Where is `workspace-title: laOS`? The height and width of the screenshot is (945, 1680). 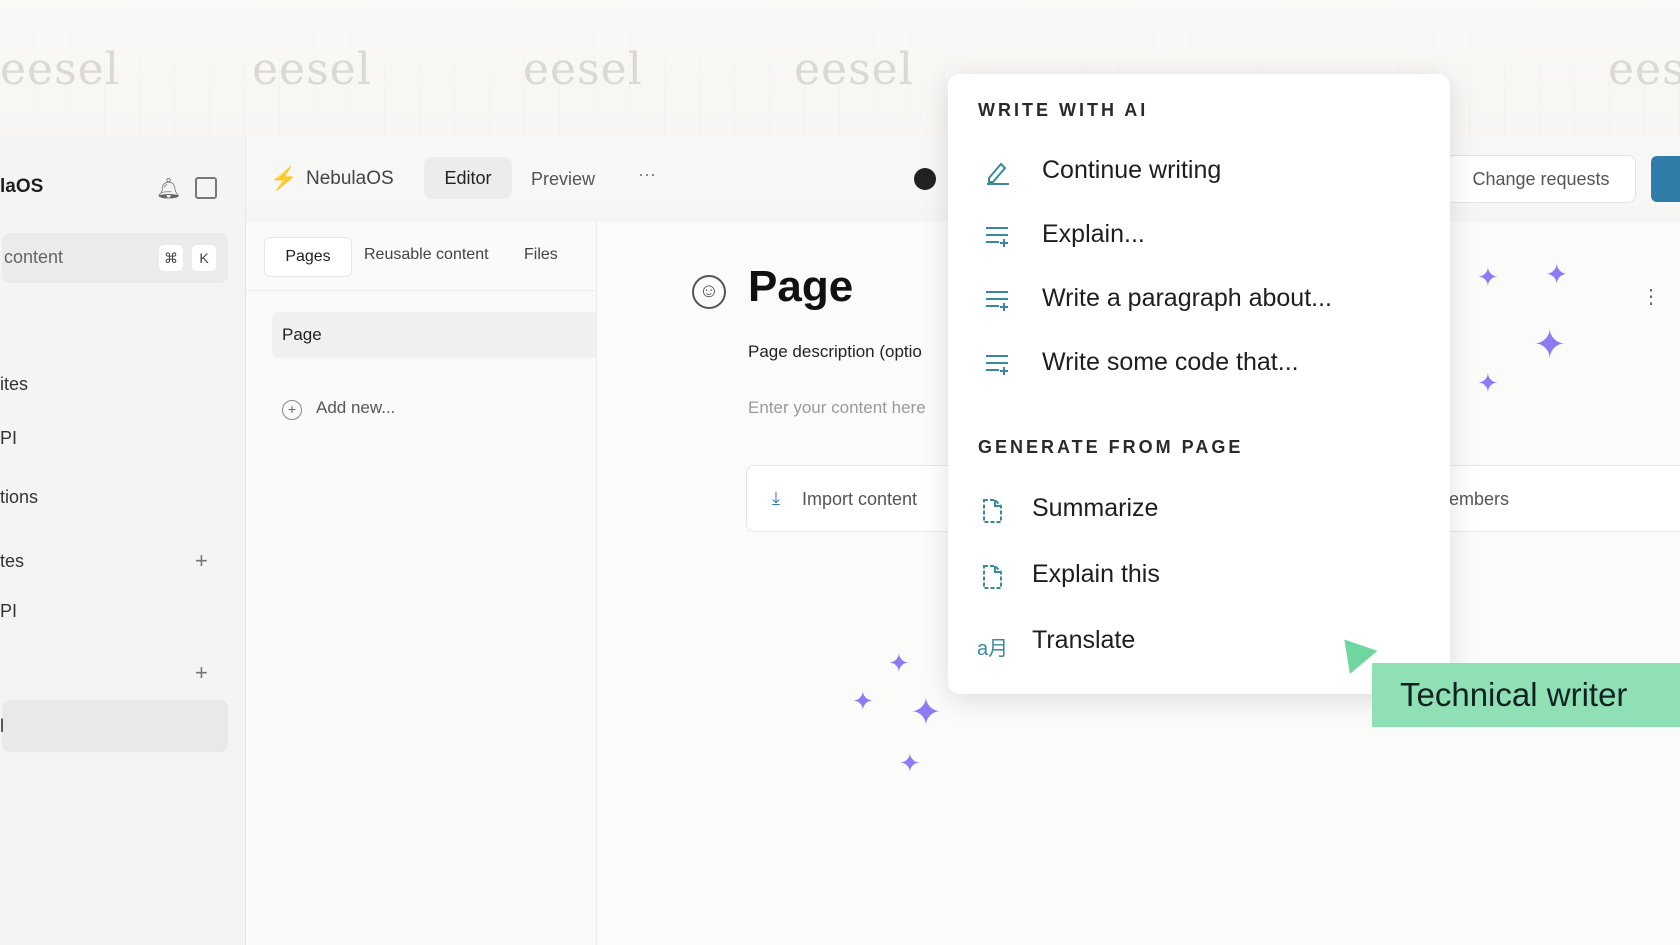
workspace-title: laOS is located at coordinates (21, 187).